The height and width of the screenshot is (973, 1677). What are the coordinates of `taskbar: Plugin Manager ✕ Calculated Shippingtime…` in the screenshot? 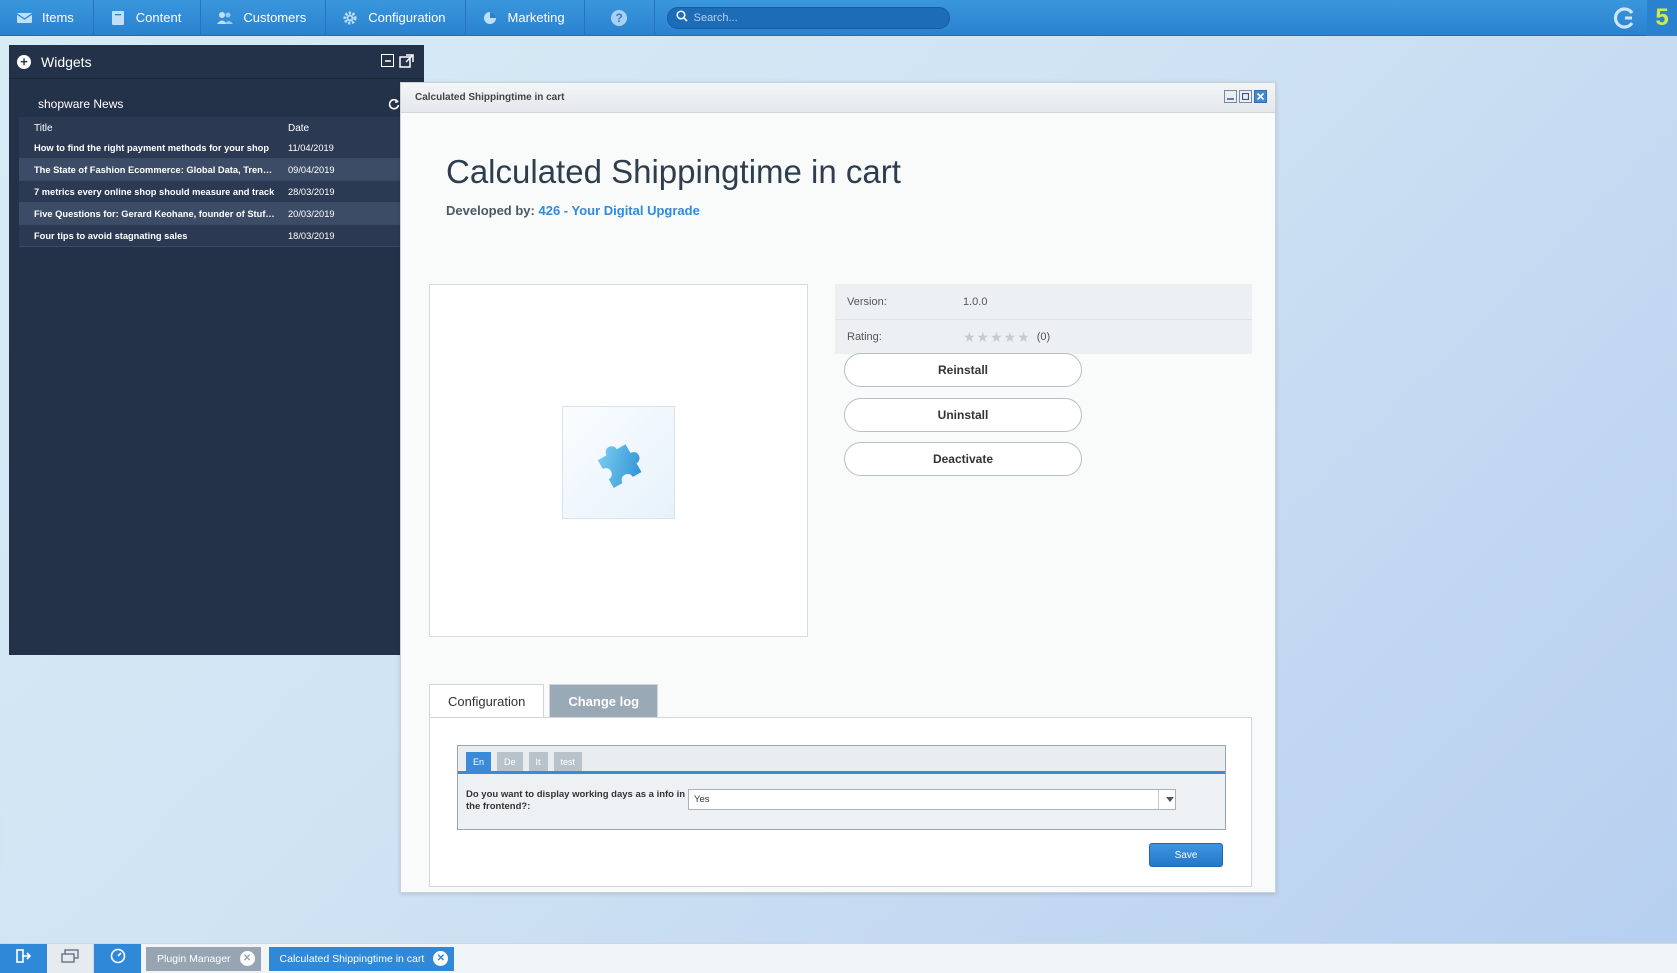 It's located at (838, 958).